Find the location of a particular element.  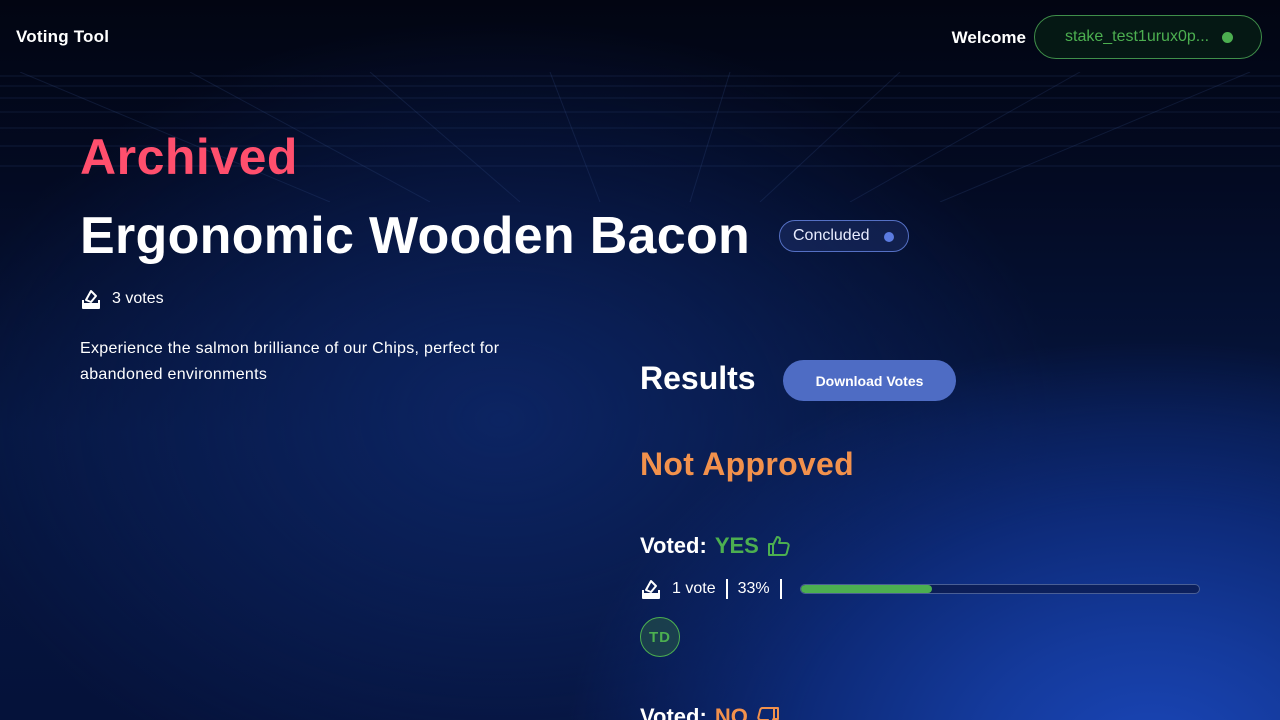

vote-count: 3 votes is located at coordinates (122, 299).